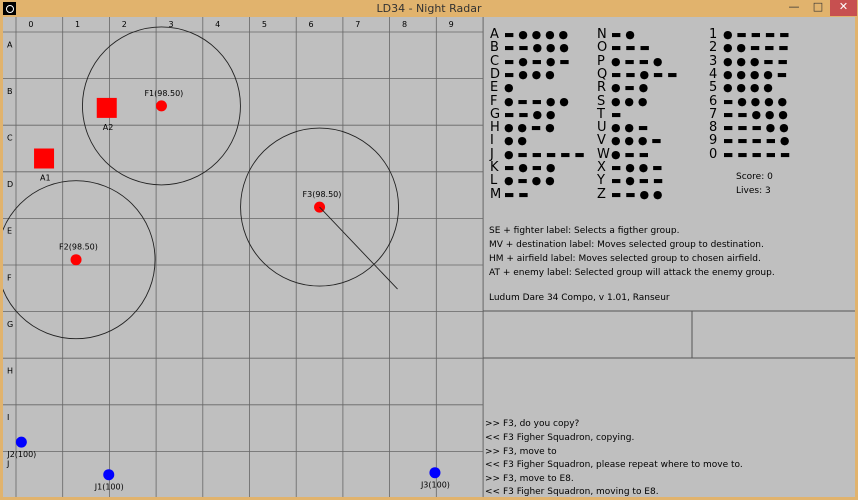 This screenshot has height=500, width=858. Describe the element at coordinates (748, 88) in the screenshot. I see `morse-signal-5: ● ● ● ●` at that location.